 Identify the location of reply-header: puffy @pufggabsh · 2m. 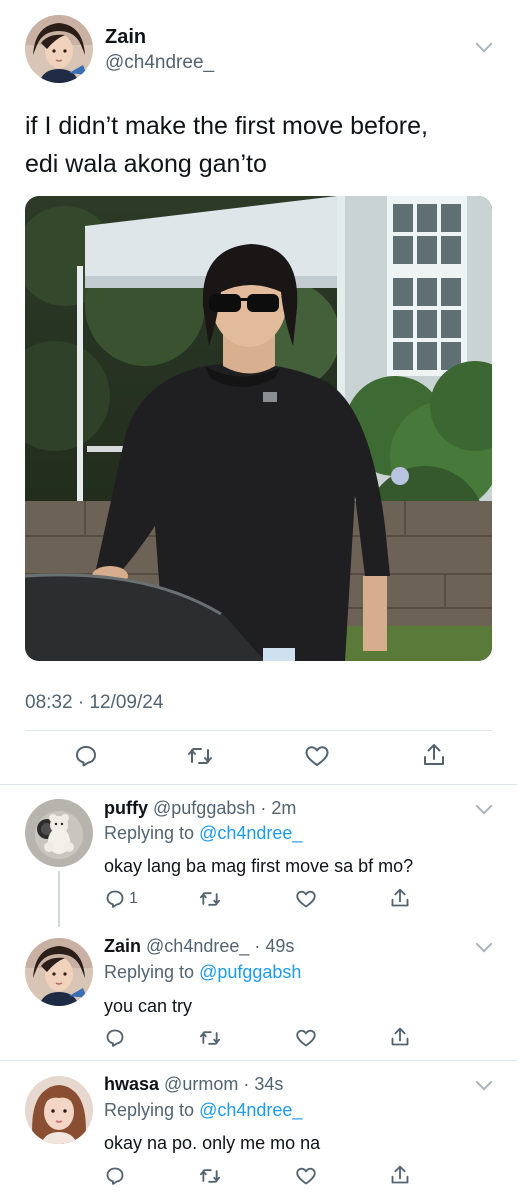
(200, 808).